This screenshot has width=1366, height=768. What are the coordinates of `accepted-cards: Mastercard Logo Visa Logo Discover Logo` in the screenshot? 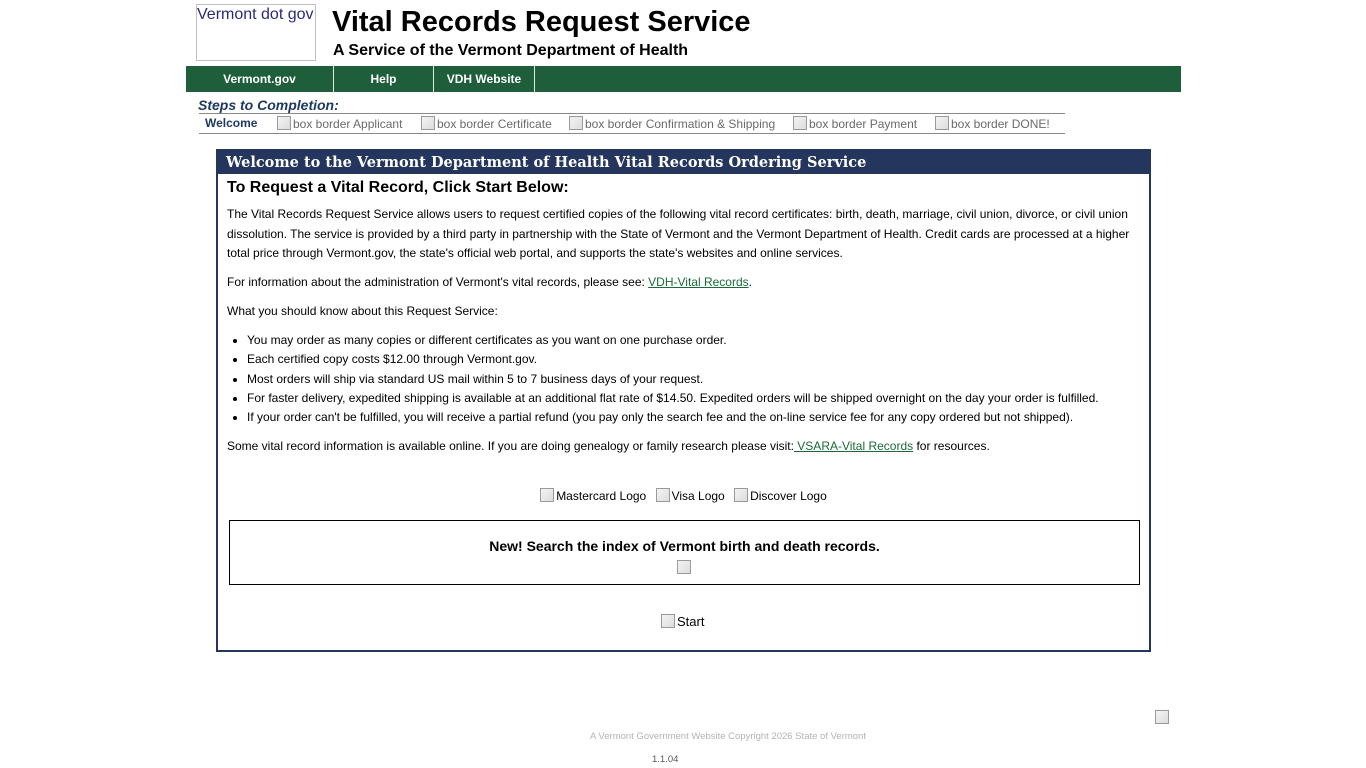 It's located at (683, 495).